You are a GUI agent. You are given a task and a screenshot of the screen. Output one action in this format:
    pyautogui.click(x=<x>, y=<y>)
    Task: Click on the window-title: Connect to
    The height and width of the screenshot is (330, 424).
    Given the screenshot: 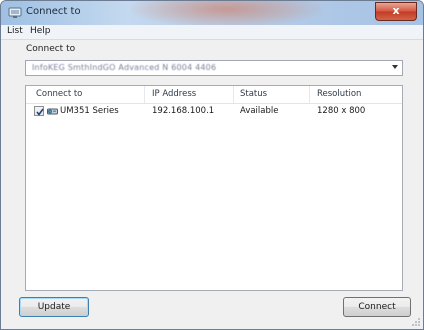 What is the action you would take?
    pyautogui.click(x=53, y=11)
    